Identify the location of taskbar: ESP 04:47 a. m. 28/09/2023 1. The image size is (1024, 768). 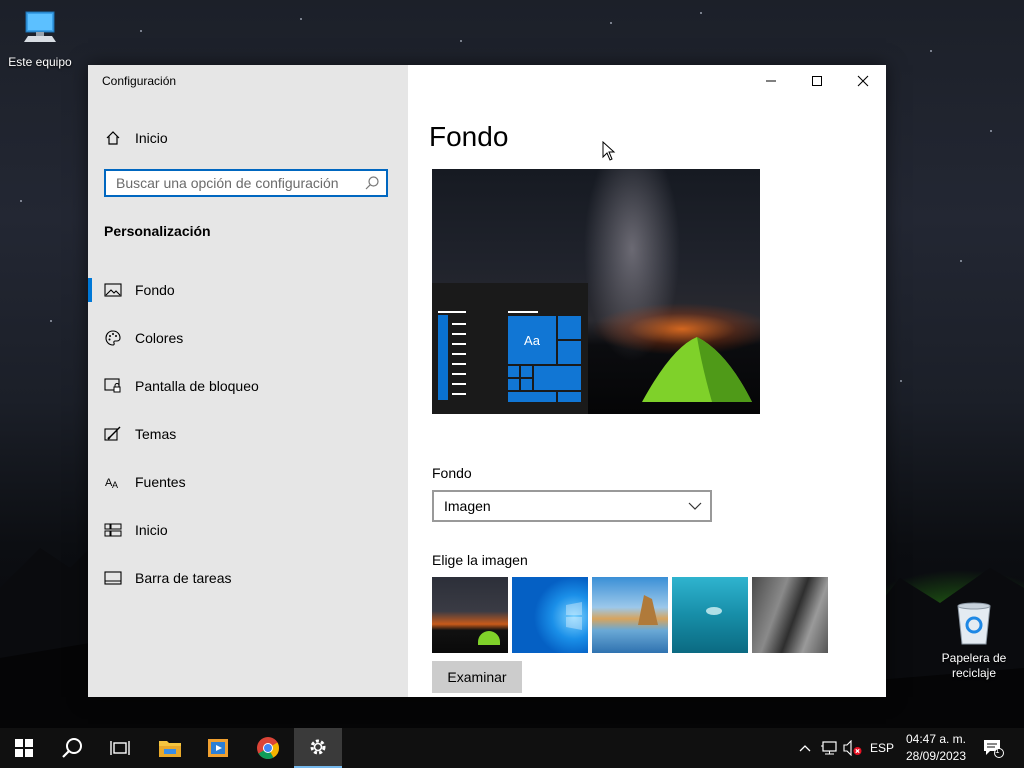
(512, 748).